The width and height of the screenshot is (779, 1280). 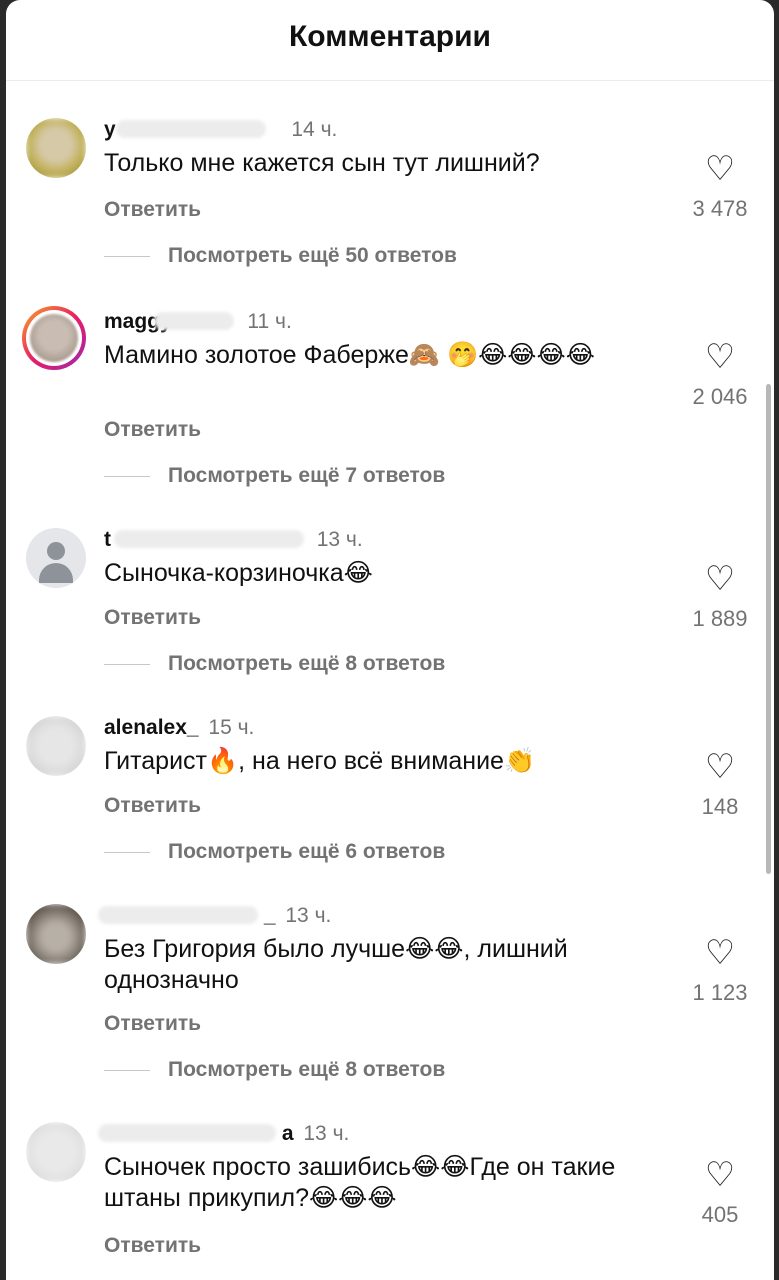 I want to click on header: Комментарии, so click(x=390, y=40).